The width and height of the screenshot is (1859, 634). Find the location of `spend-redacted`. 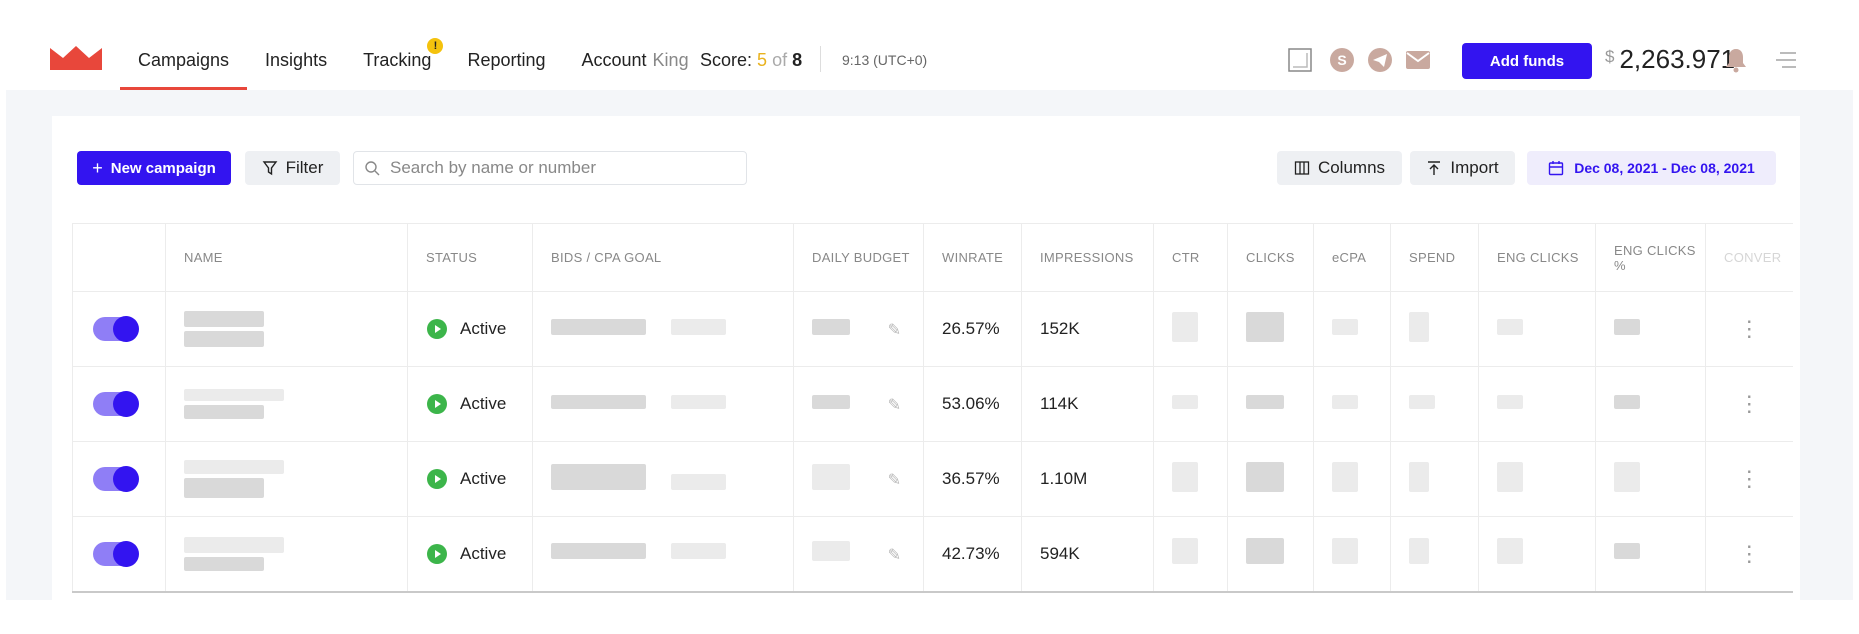

spend-redacted is located at coordinates (1434, 554).